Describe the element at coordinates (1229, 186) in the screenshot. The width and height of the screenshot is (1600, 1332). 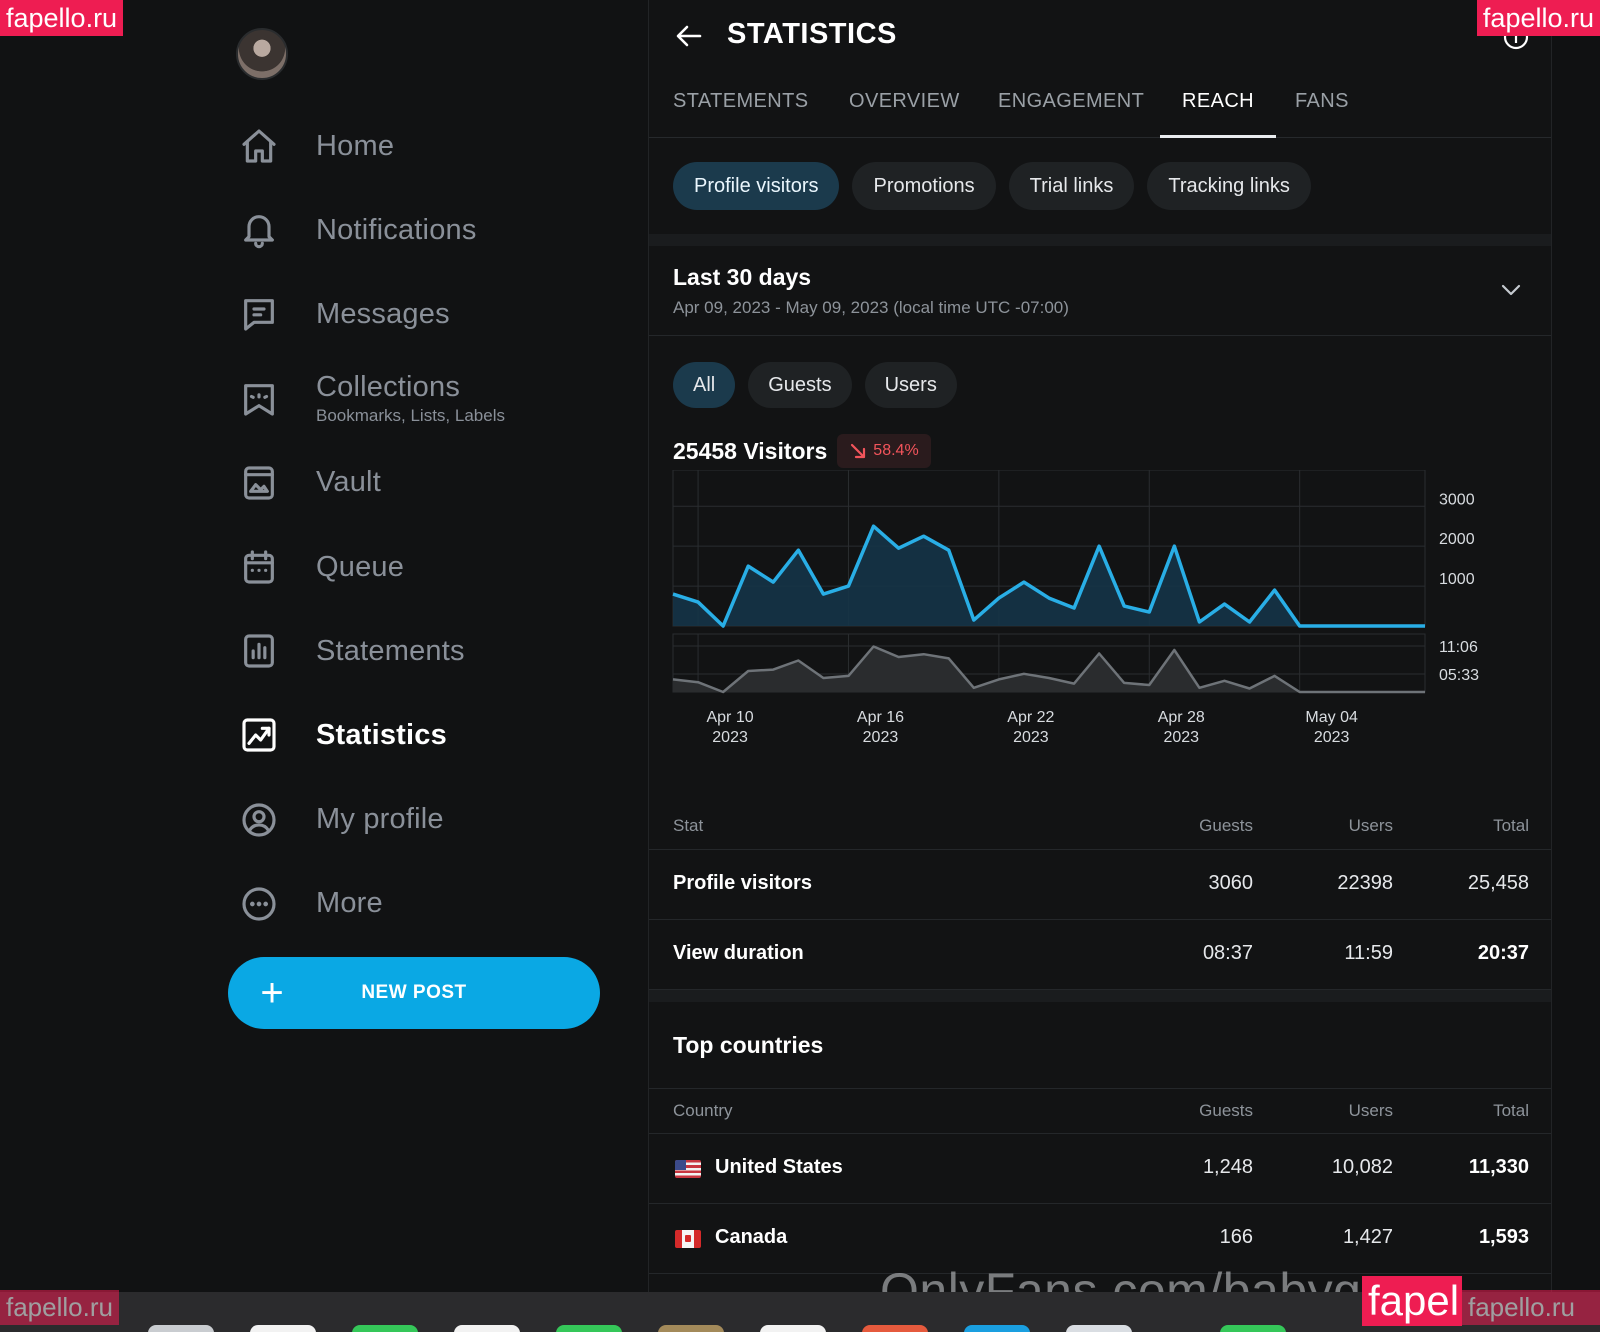
I see `chip-tracking-links: Tracking links` at that location.